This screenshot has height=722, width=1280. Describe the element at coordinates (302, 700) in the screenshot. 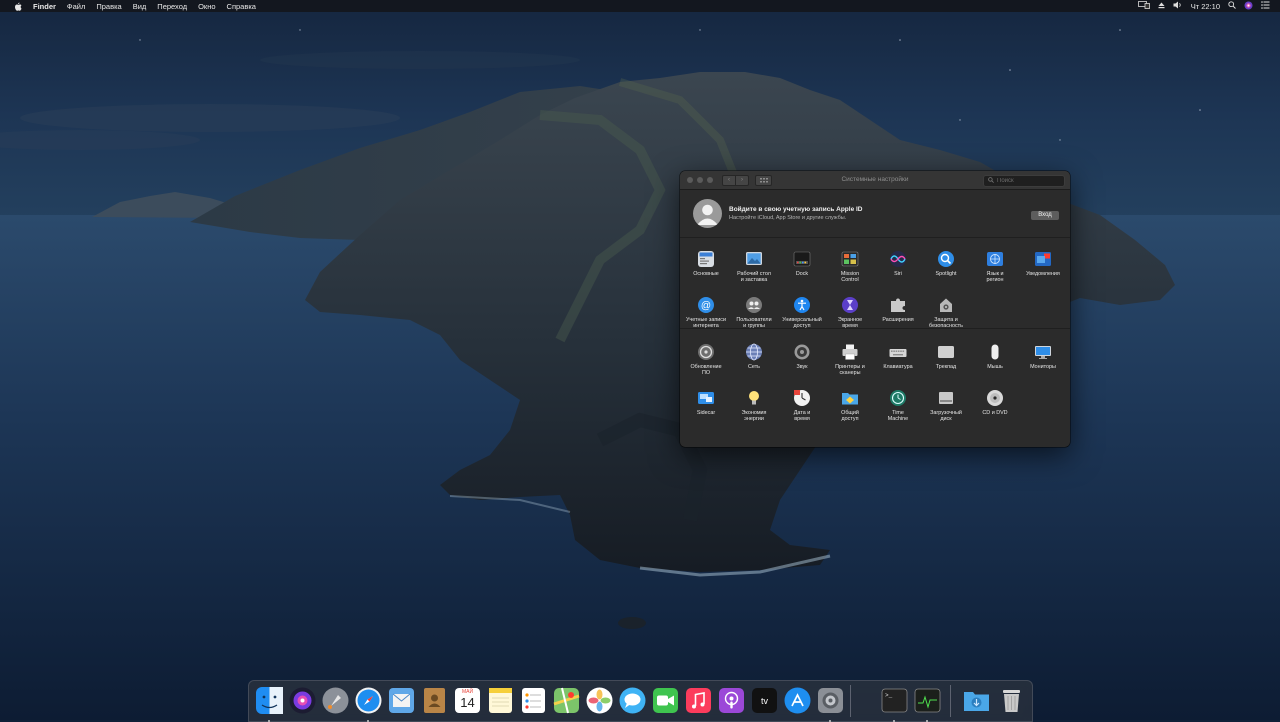

I see `dock-siri` at that location.